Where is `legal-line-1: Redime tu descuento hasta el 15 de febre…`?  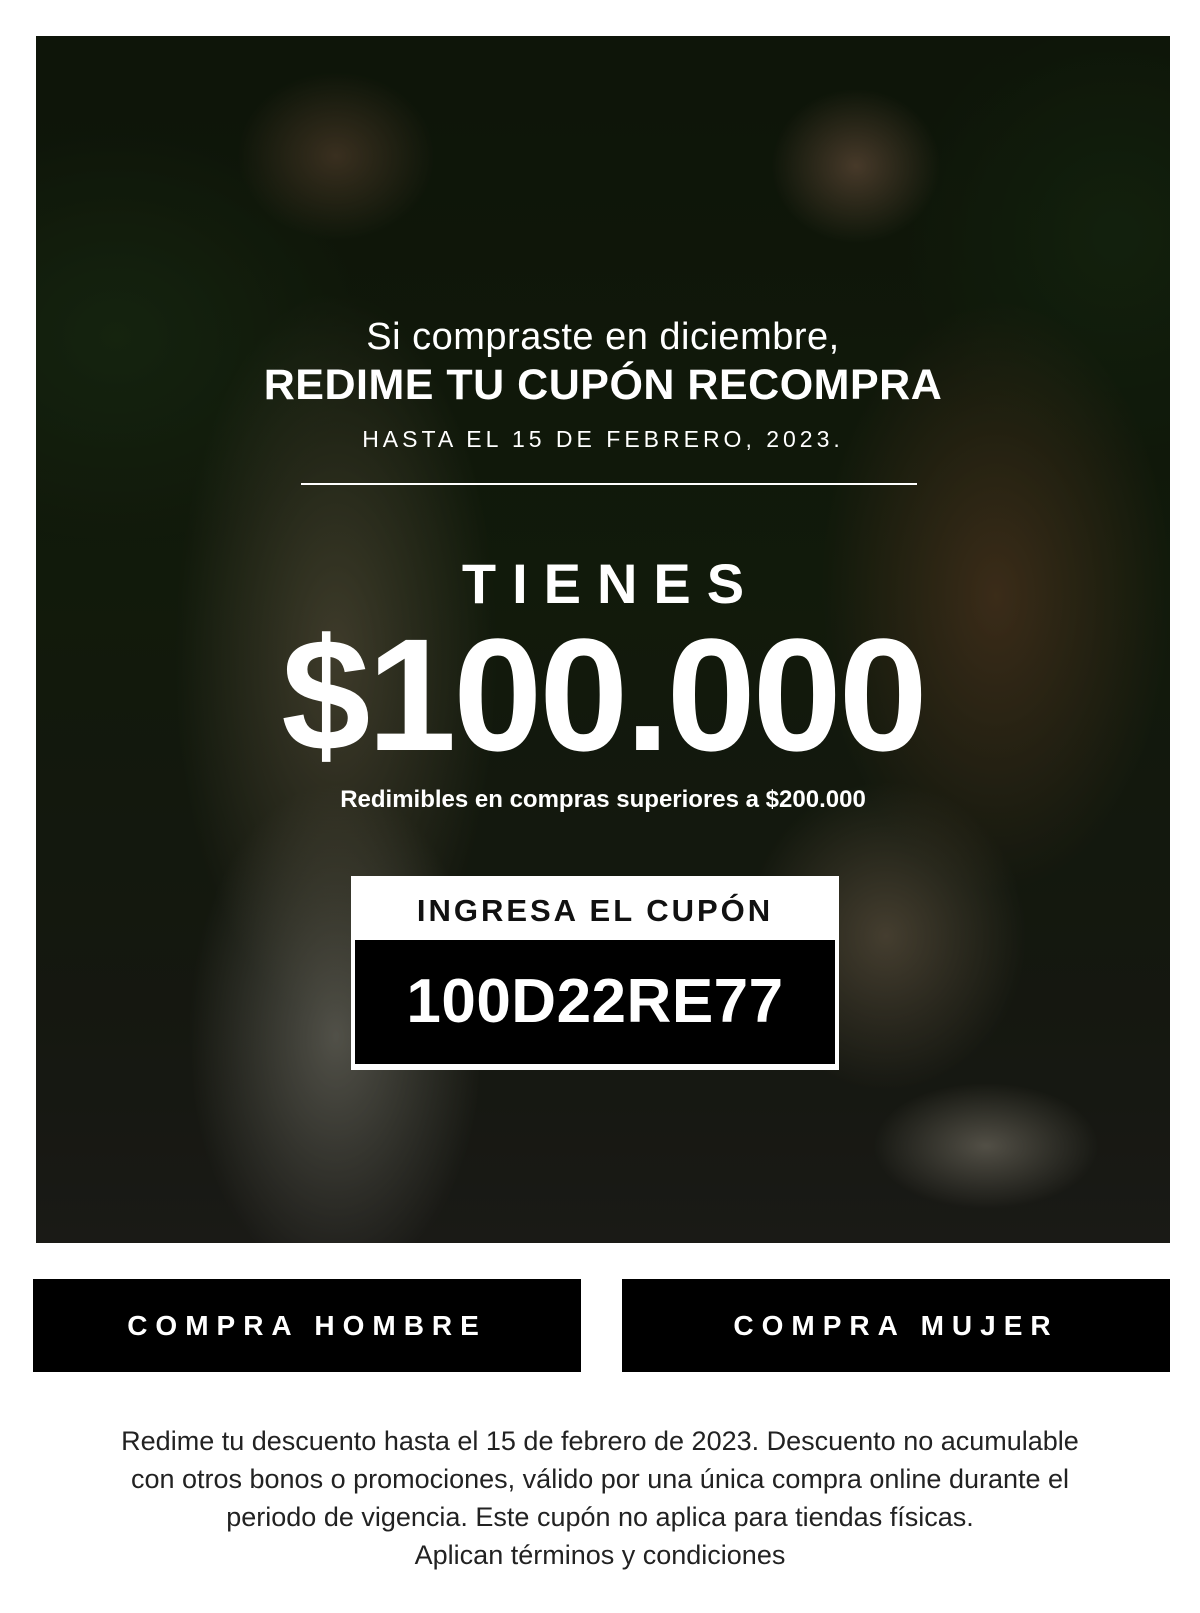 legal-line-1: Redime tu descuento hasta el 15 de febre… is located at coordinates (600, 1441).